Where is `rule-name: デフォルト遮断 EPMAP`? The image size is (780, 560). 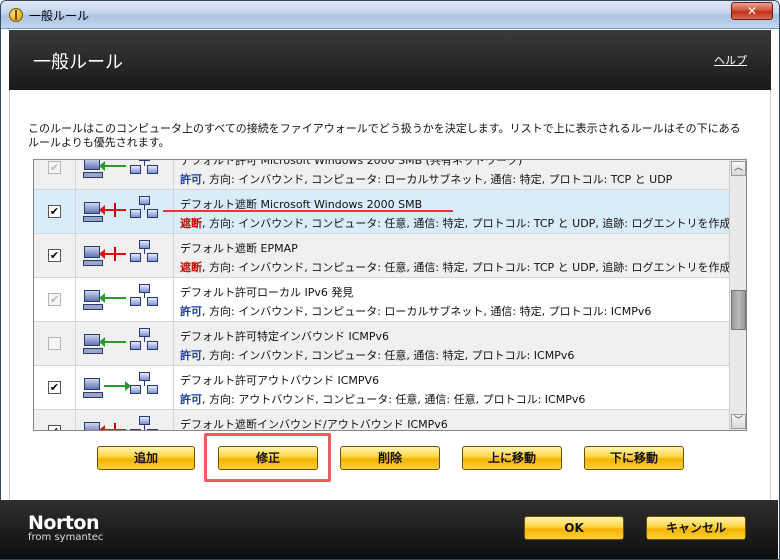 rule-name: デフォルト遮断 EPMAP is located at coordinates (239, 248).